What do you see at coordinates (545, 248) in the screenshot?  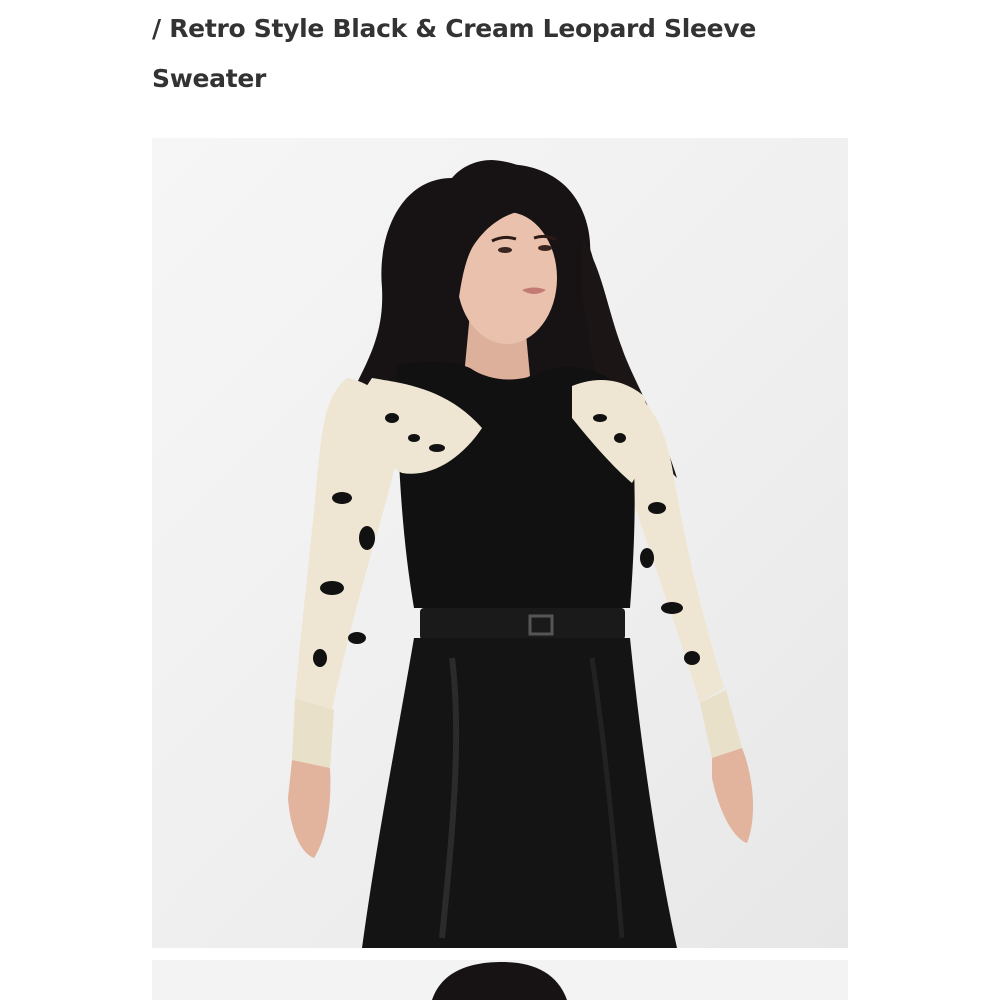 I see `eye-right` at bounding box center [545, 248].